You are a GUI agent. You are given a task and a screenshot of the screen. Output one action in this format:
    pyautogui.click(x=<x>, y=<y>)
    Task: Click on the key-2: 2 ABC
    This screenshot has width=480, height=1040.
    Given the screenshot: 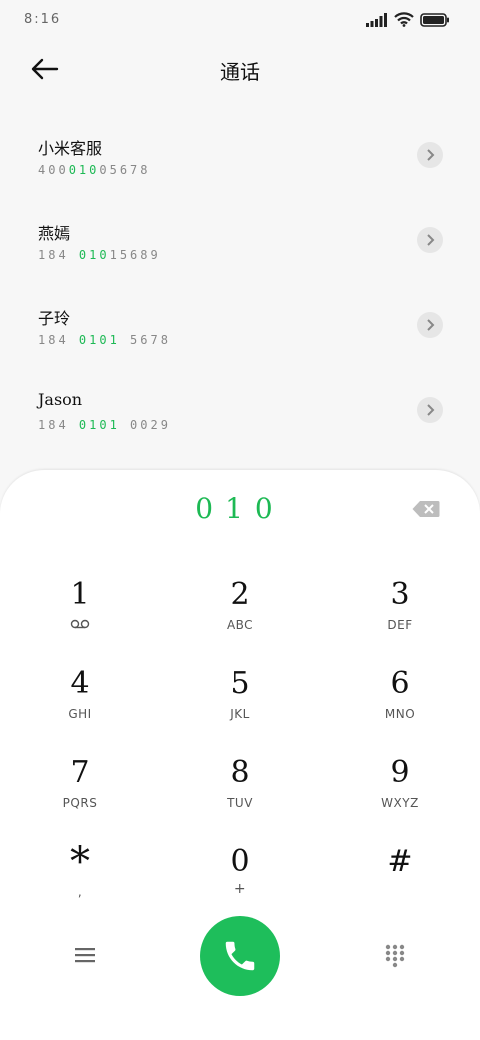 What is the action you would take?
    pyautogui.click(x=240, y=622)
    